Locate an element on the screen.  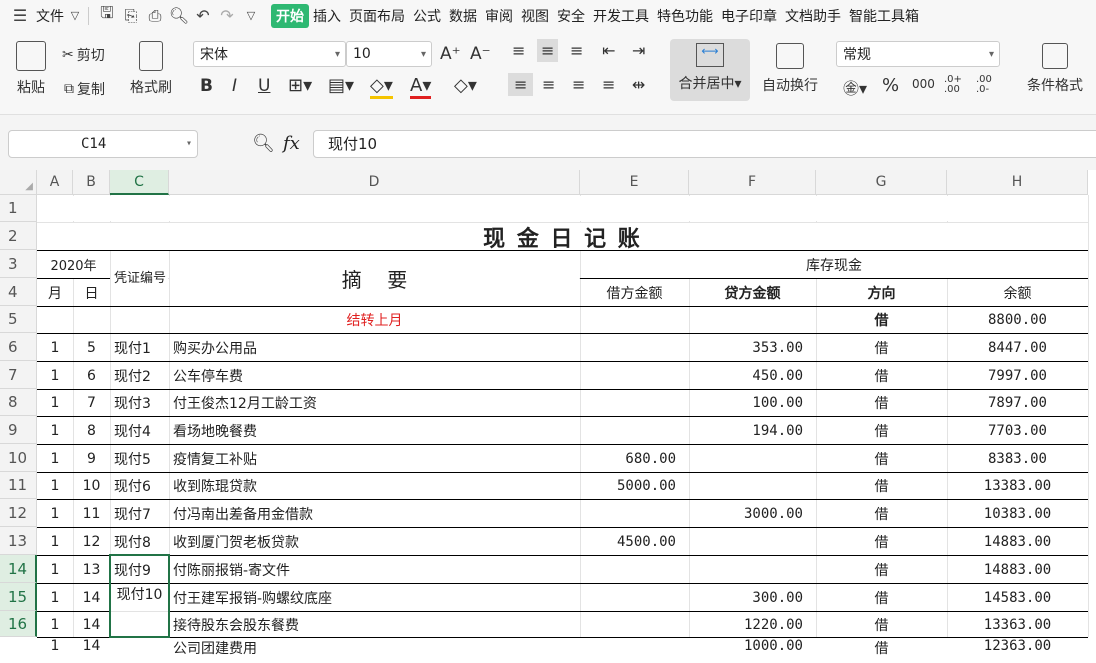
row-header-14: 14 is located at coordinates (18, 569).